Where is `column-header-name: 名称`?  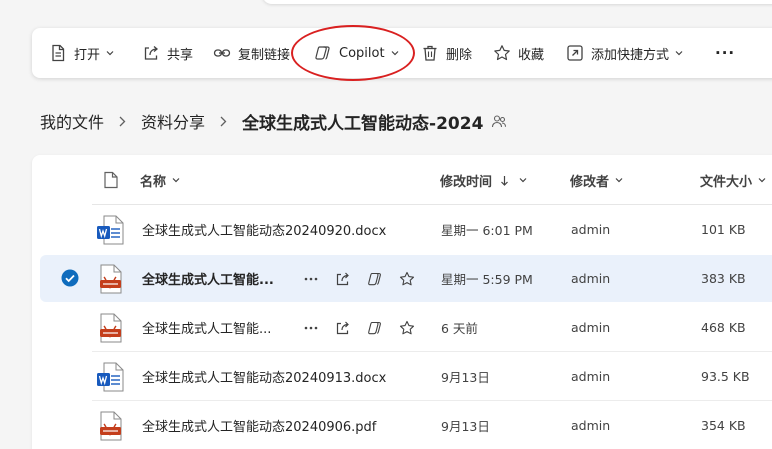 column-header-name: 名称 is located at coordinates (160, 180).